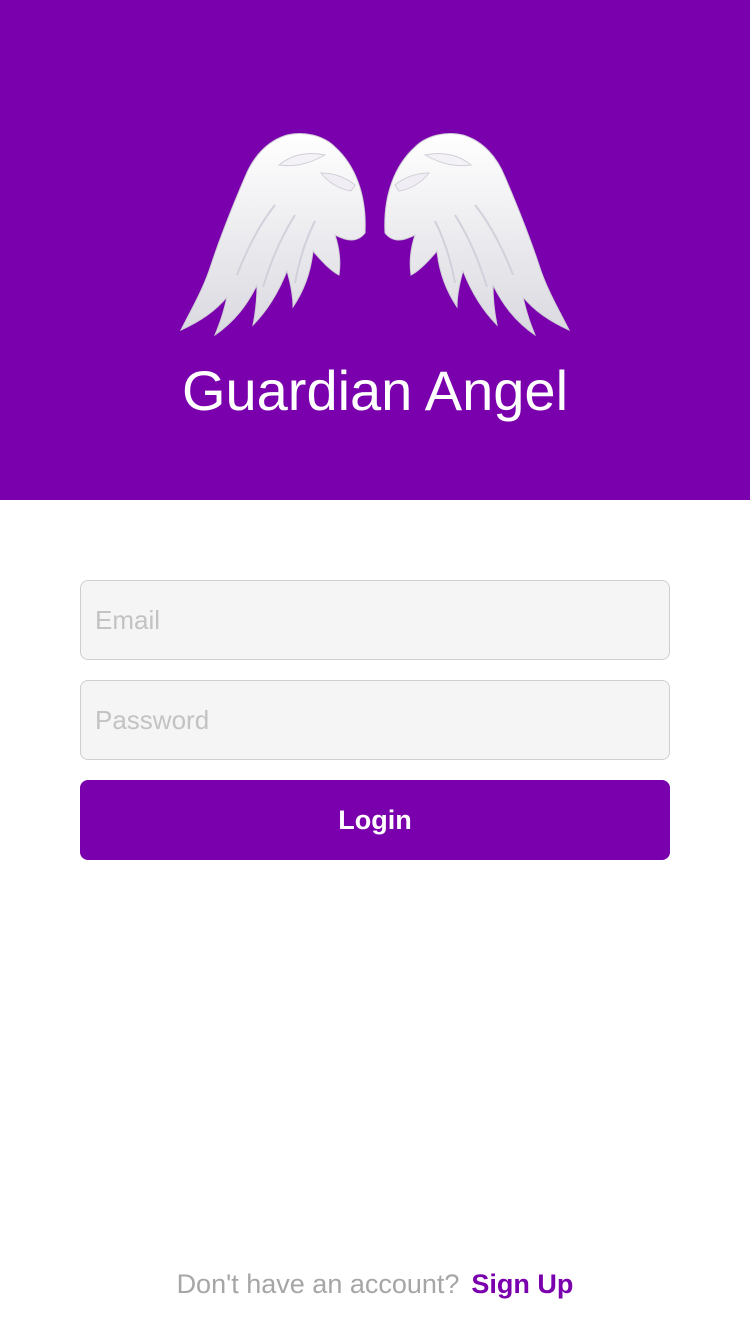  What do you see at coordinates (318, 1284) in the screenshot?
I see `no-account-text: Don't have an account?` at bounding box center [318, 1284].